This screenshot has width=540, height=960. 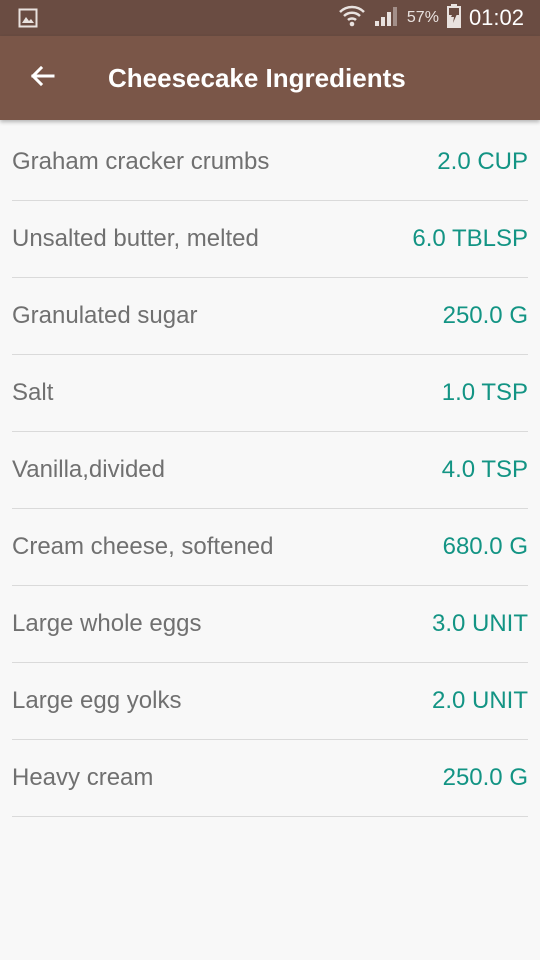 I want to click on ingredient-name: Granulated sugar, so click(x=105, y=315).